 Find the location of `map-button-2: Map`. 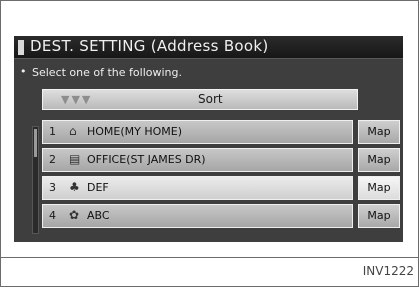

map-button-2: Map is located at coordinates (379, 160).